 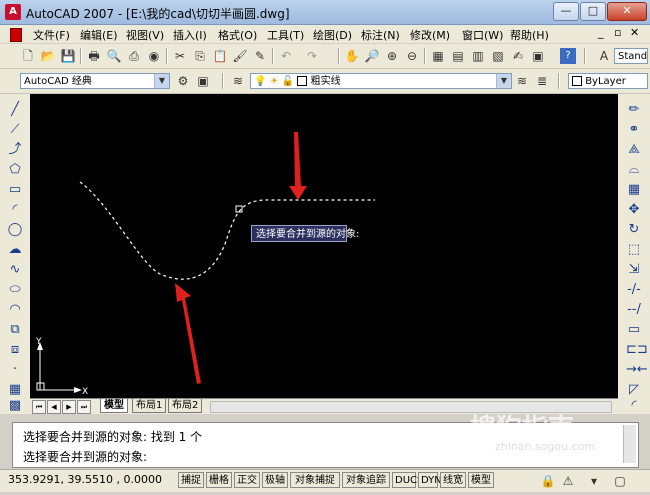 What do you see at coordinates (634, 230) in the screenshot?
I see `rotate-icon: ↻` at bounding box center [634, 230].